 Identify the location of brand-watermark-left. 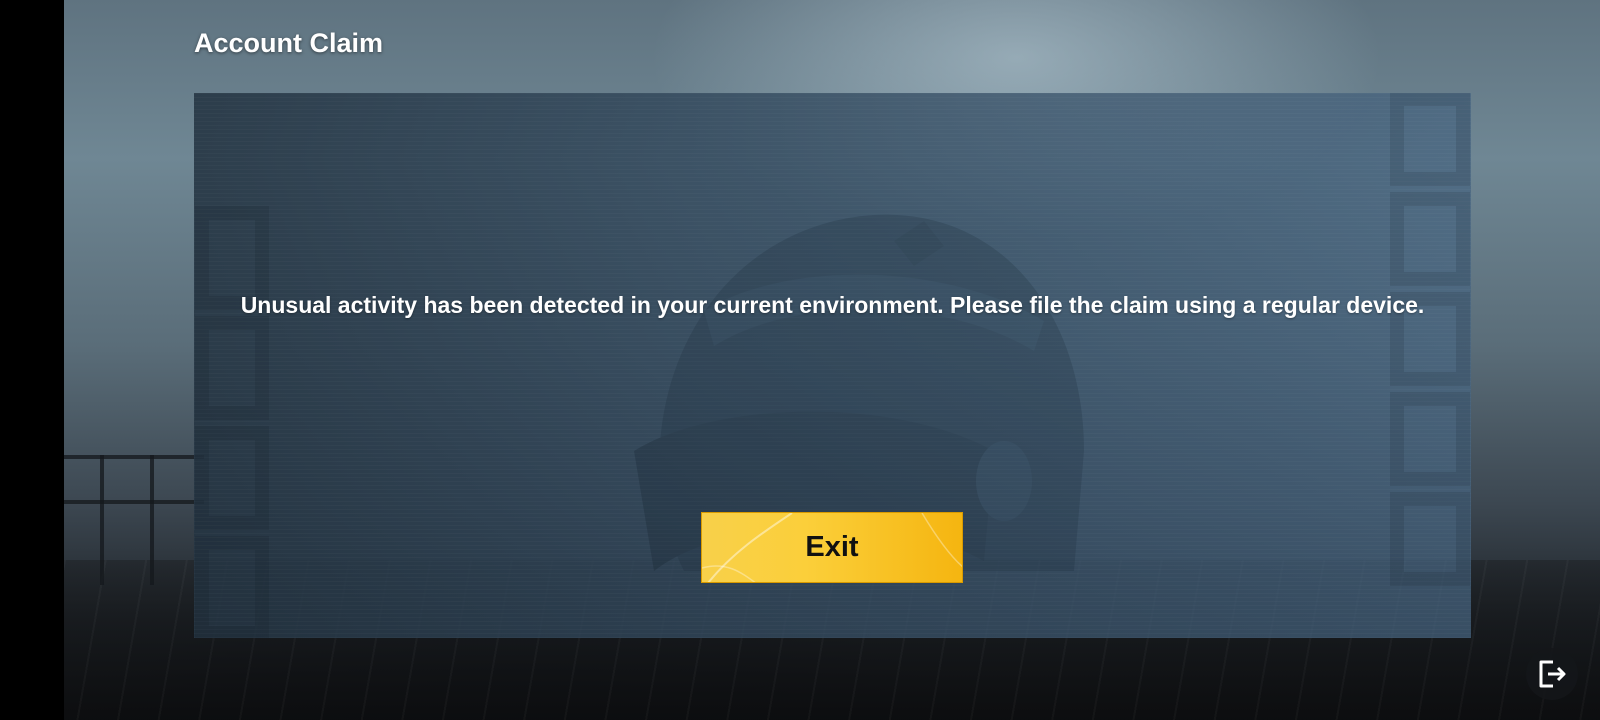
(232, 422).